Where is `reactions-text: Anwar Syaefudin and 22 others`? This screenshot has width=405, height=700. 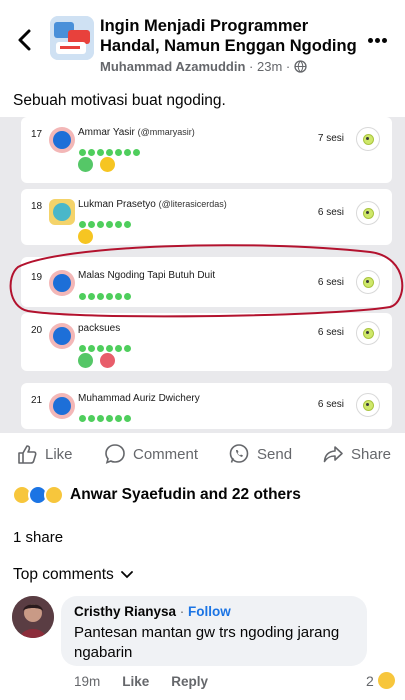 reactions-text: Anwar Syaefudin and 22 others is located at coordinates (185, 494).